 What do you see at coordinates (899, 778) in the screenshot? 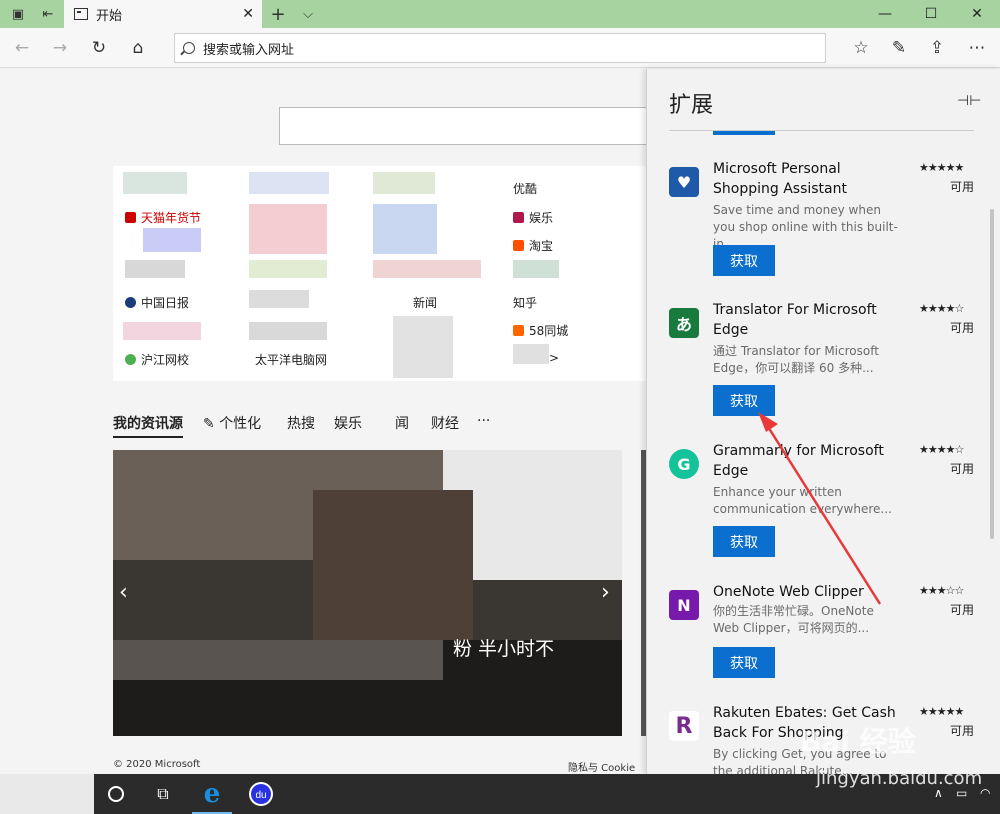
I see `baidu-watermark-url: jingyan.baidu.com` at bounding box center [899, 778].